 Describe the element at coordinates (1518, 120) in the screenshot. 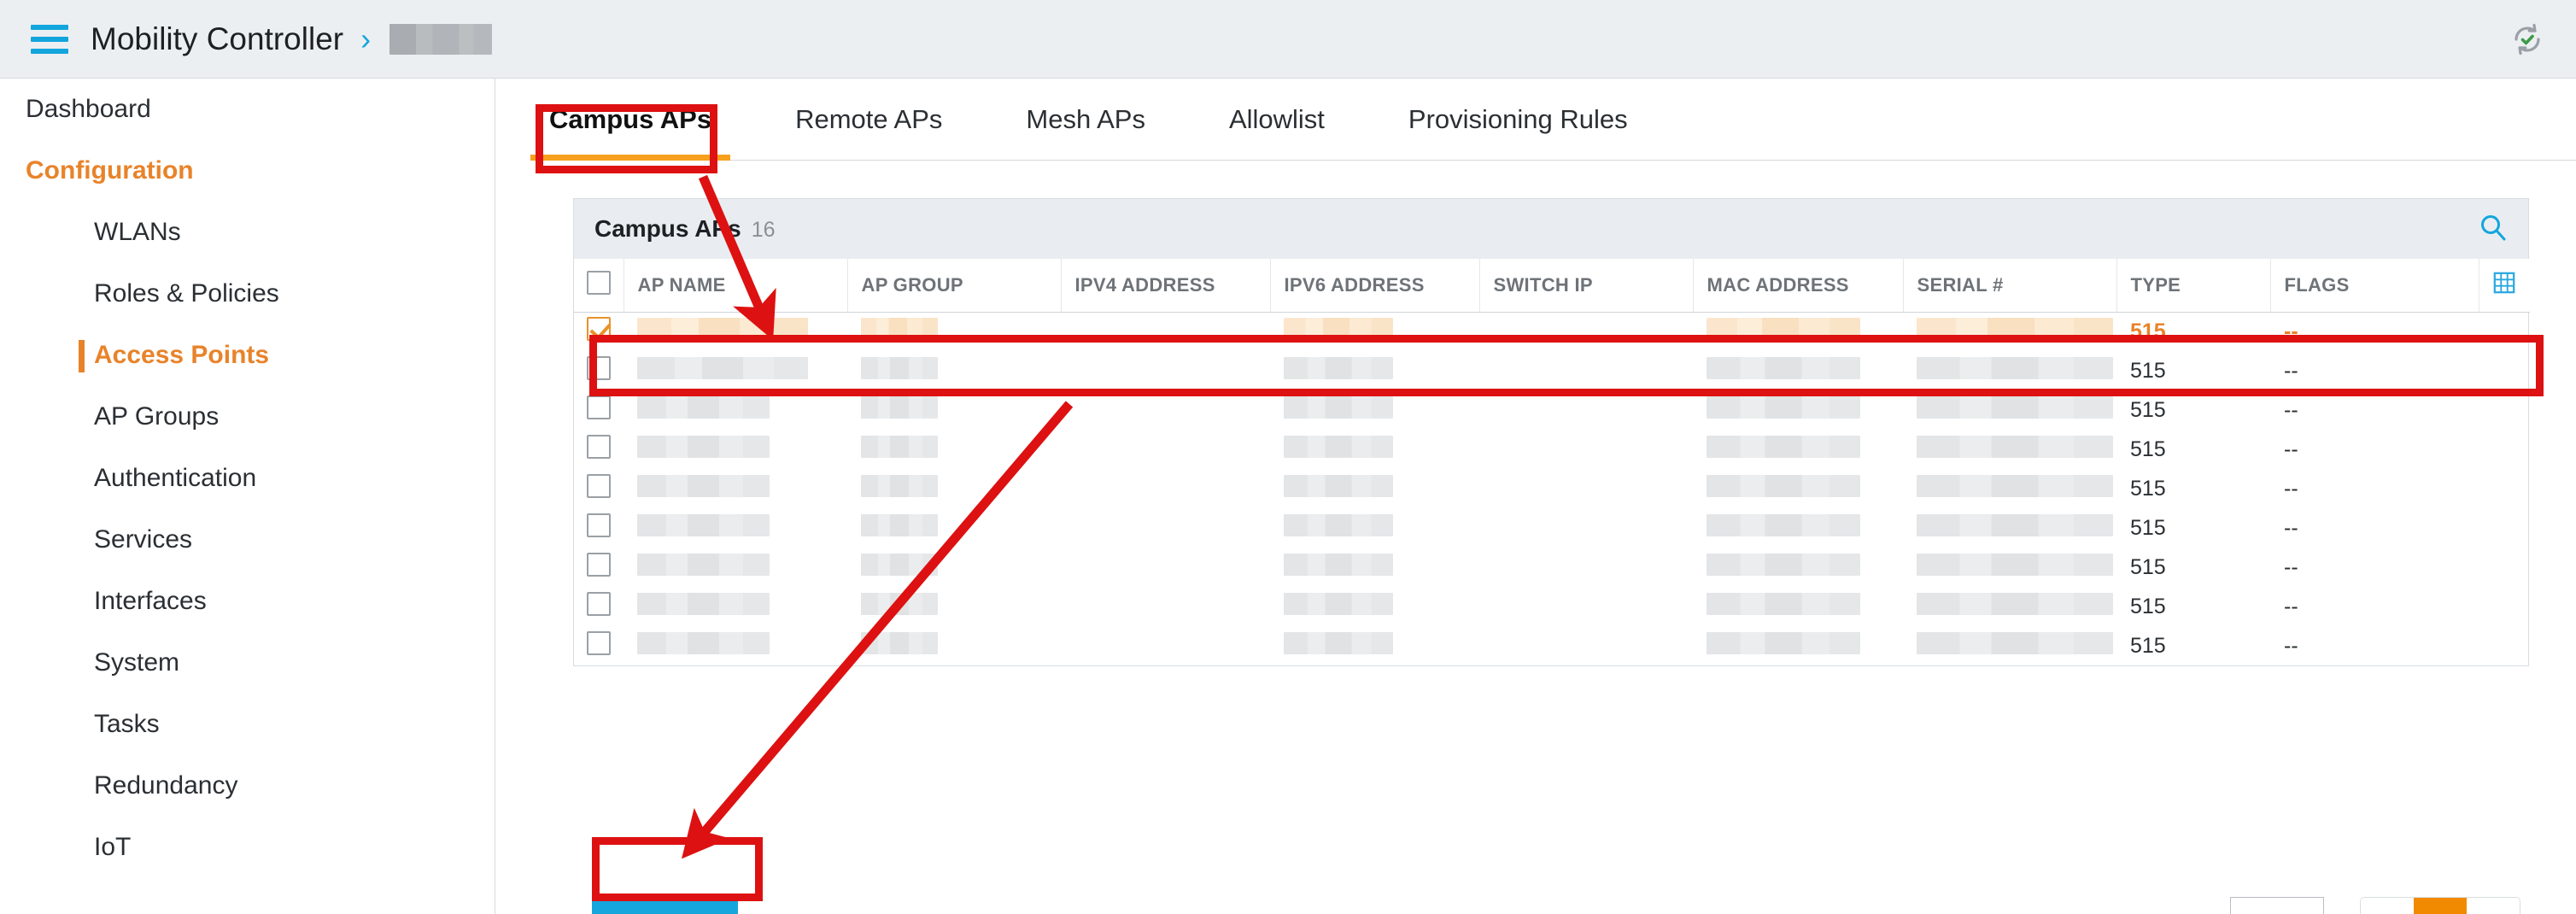

I see `tab-provisioning-rules: Provisioning Rules` at that location.